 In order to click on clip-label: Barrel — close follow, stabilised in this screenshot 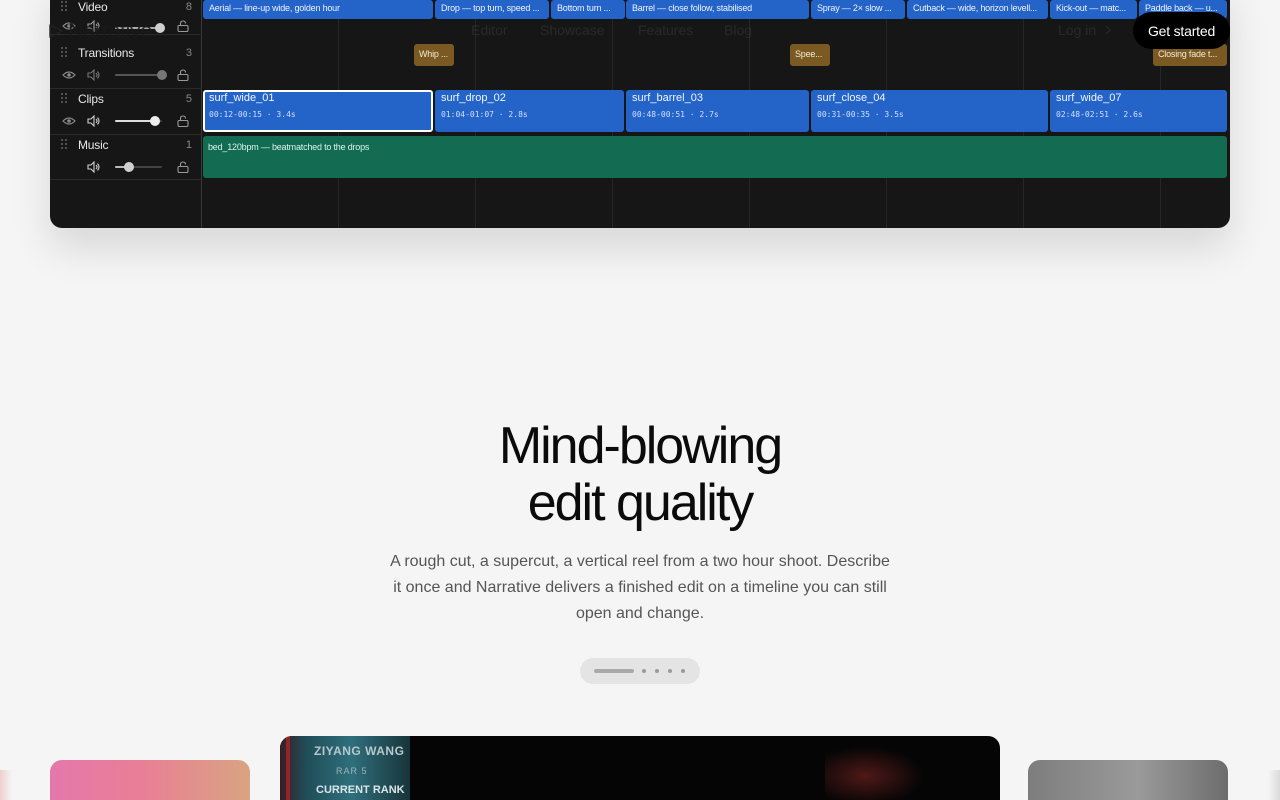, I will do `click(692, 8)`.